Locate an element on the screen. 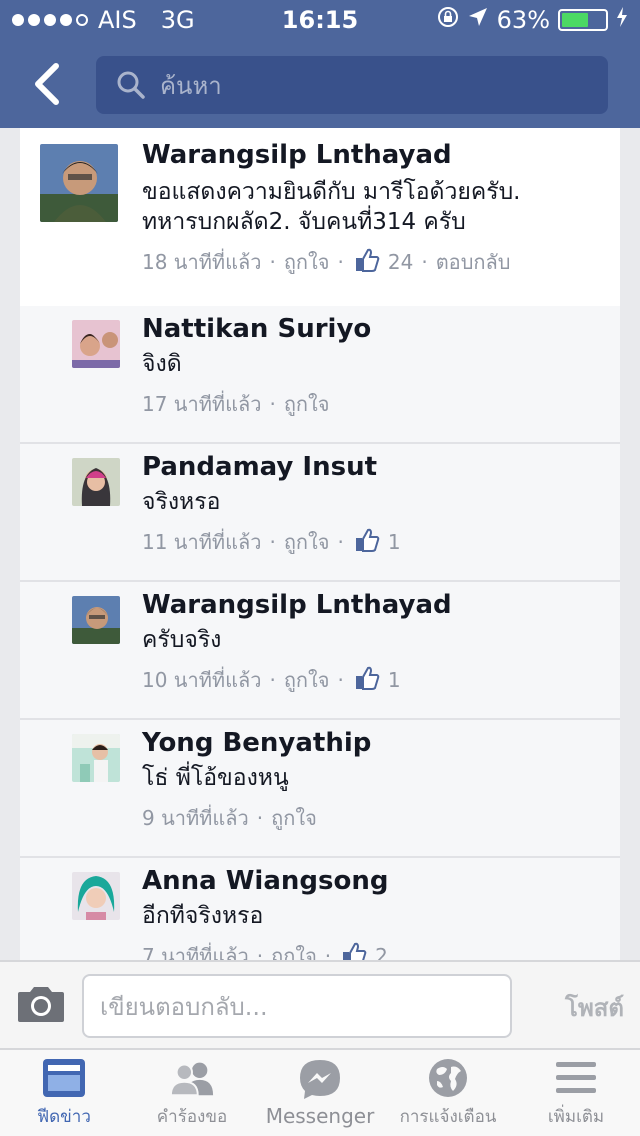  charging-icon is located at coordinates (622, 20).